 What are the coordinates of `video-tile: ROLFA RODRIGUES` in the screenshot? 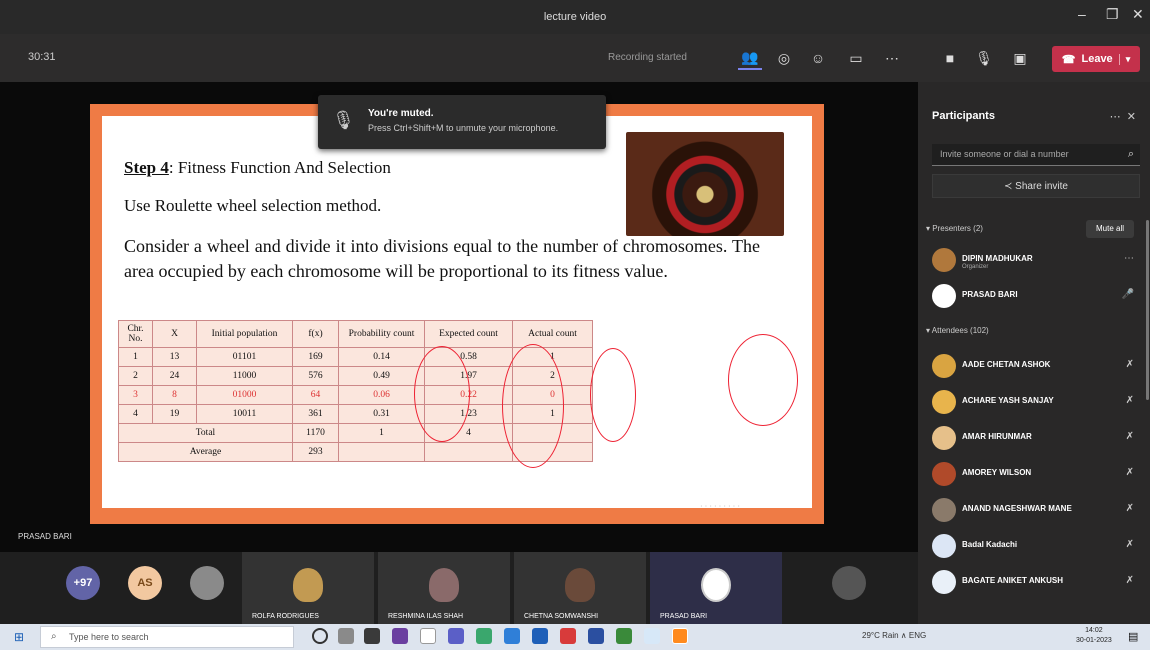 It's located at (308, 588).